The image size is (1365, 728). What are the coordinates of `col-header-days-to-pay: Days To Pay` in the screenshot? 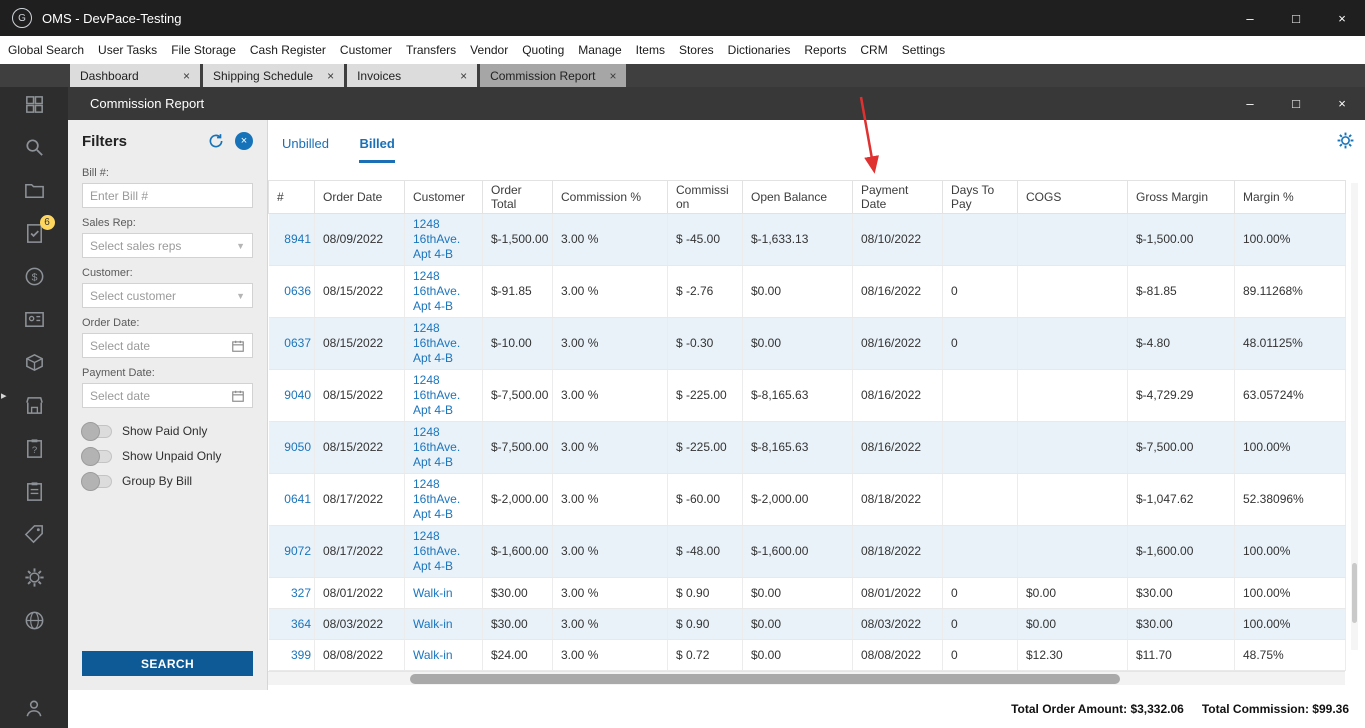 It's located at (980, 197).